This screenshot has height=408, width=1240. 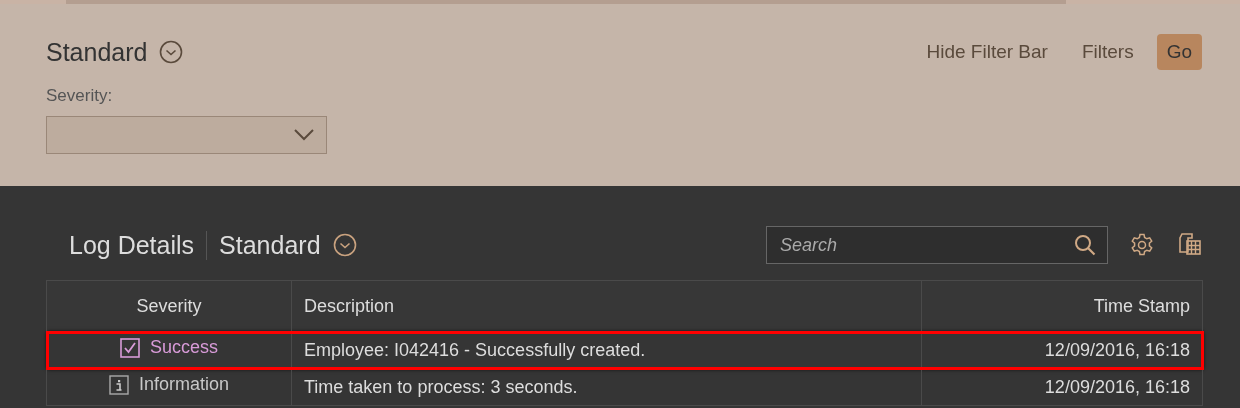 I want to click on table-title: Log Details, so click(x=138, y=245).